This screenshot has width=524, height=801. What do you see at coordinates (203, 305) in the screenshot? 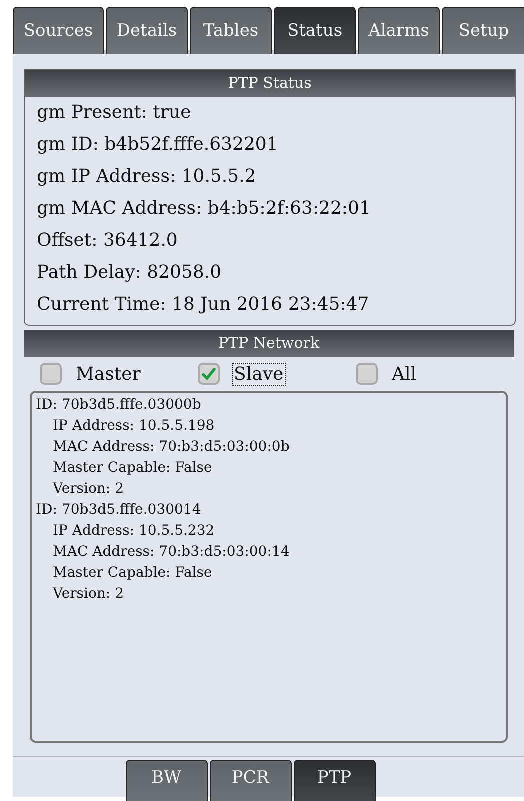
I see `status-line: Current Time: 18 Jun 2016 23:45:47` at bounding box center [203, 305].